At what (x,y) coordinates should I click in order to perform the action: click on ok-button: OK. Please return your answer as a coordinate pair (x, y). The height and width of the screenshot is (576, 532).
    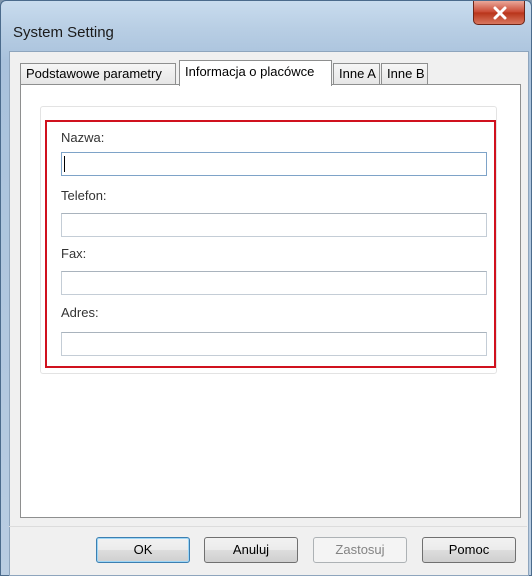
    Looking at the image, I should click on (143, 550).